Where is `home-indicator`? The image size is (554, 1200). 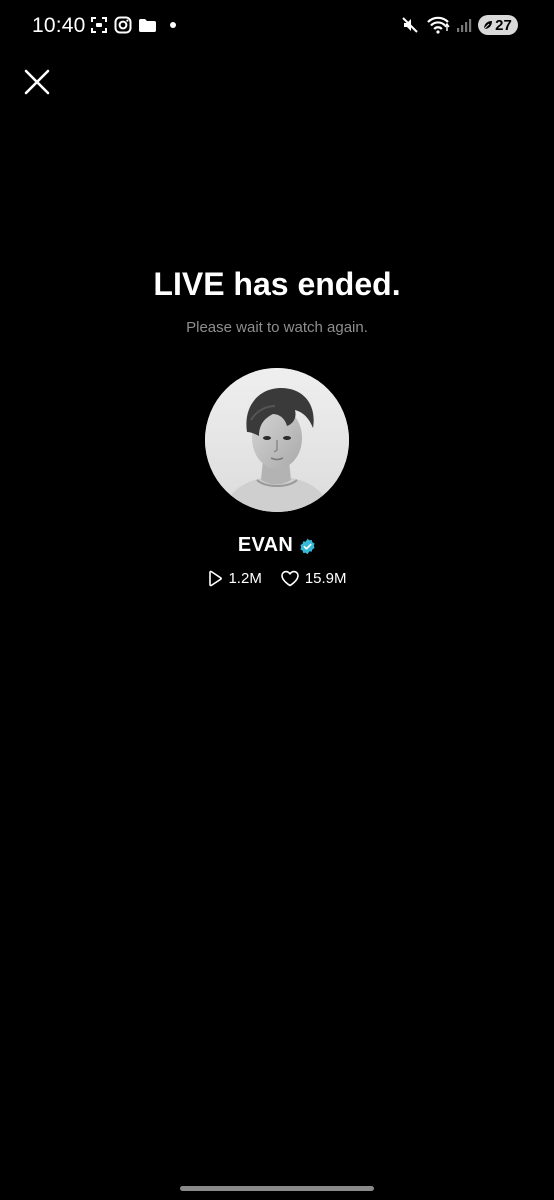 home-indicator is located at coordinates (277, 1188).